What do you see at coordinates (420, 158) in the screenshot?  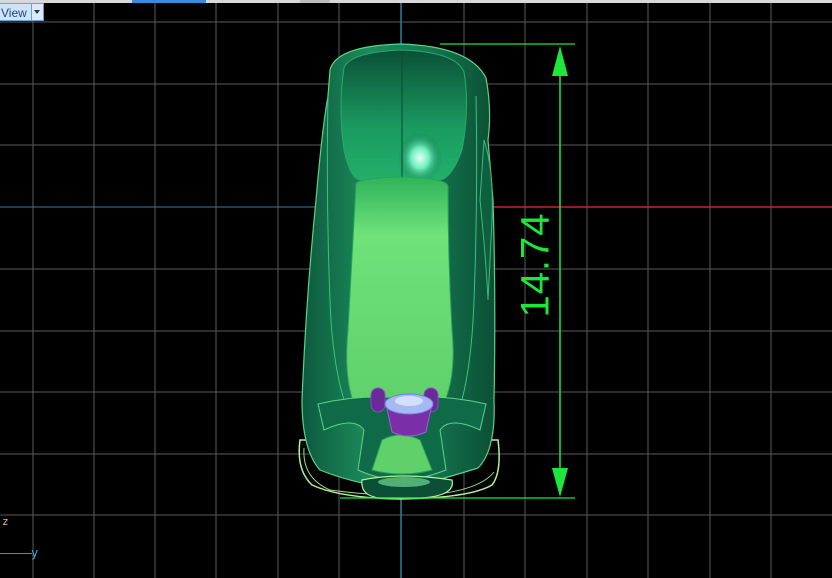 I see `heel-highlight` at bounding box center [420, 158].